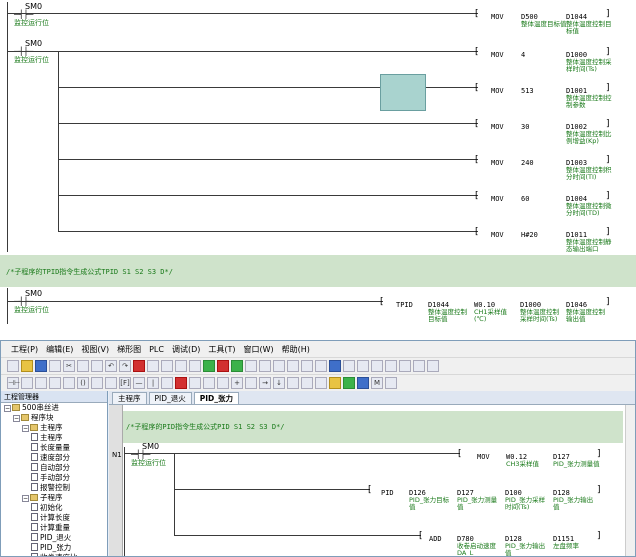 The height and width of the screenshot is (557, 636). I want to click on function-icon, so click(111, 383).